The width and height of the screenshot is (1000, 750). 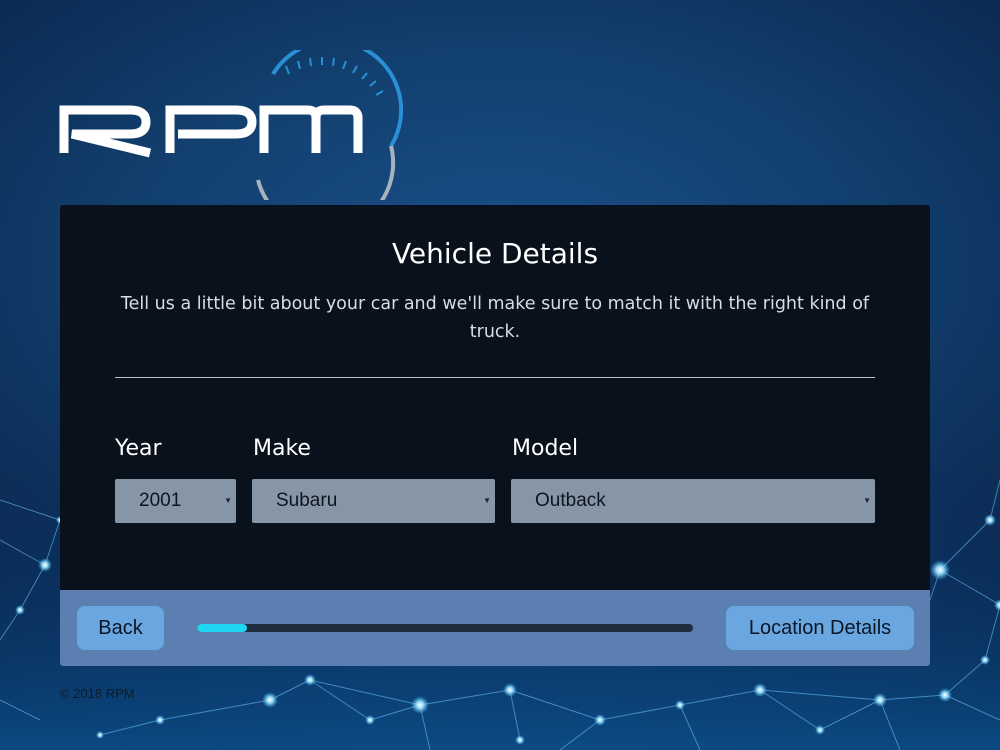 I want to click on progress-fill, so click(x=222, y=628).